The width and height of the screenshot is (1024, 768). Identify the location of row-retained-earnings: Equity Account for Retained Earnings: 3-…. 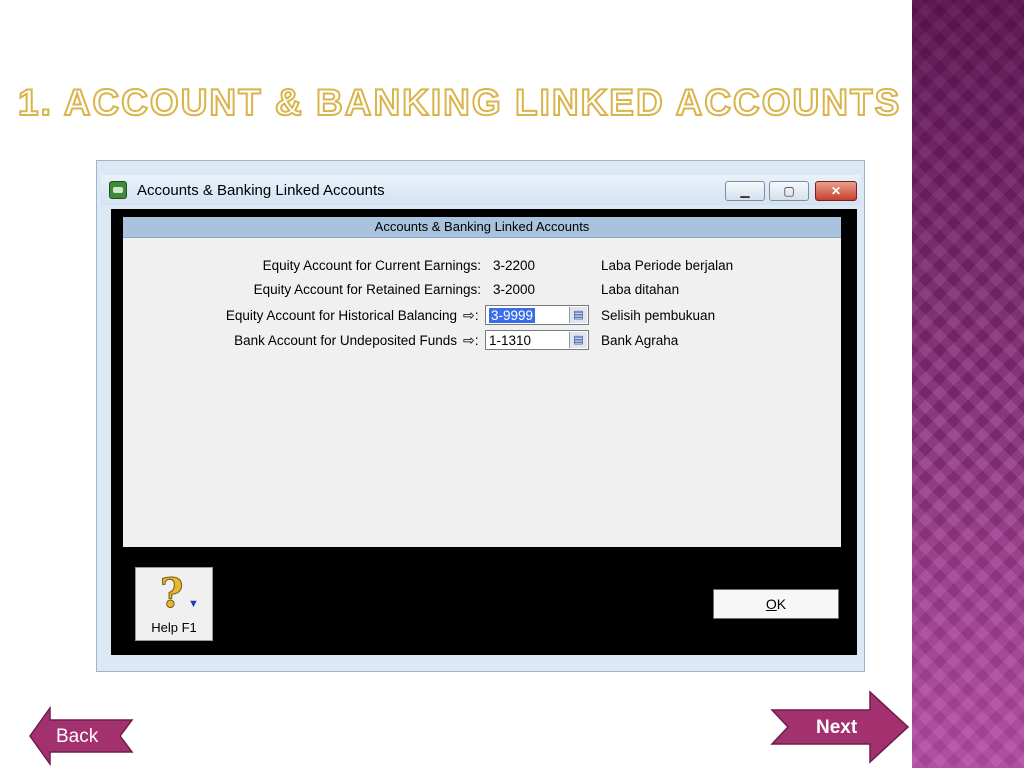
(482, 290).